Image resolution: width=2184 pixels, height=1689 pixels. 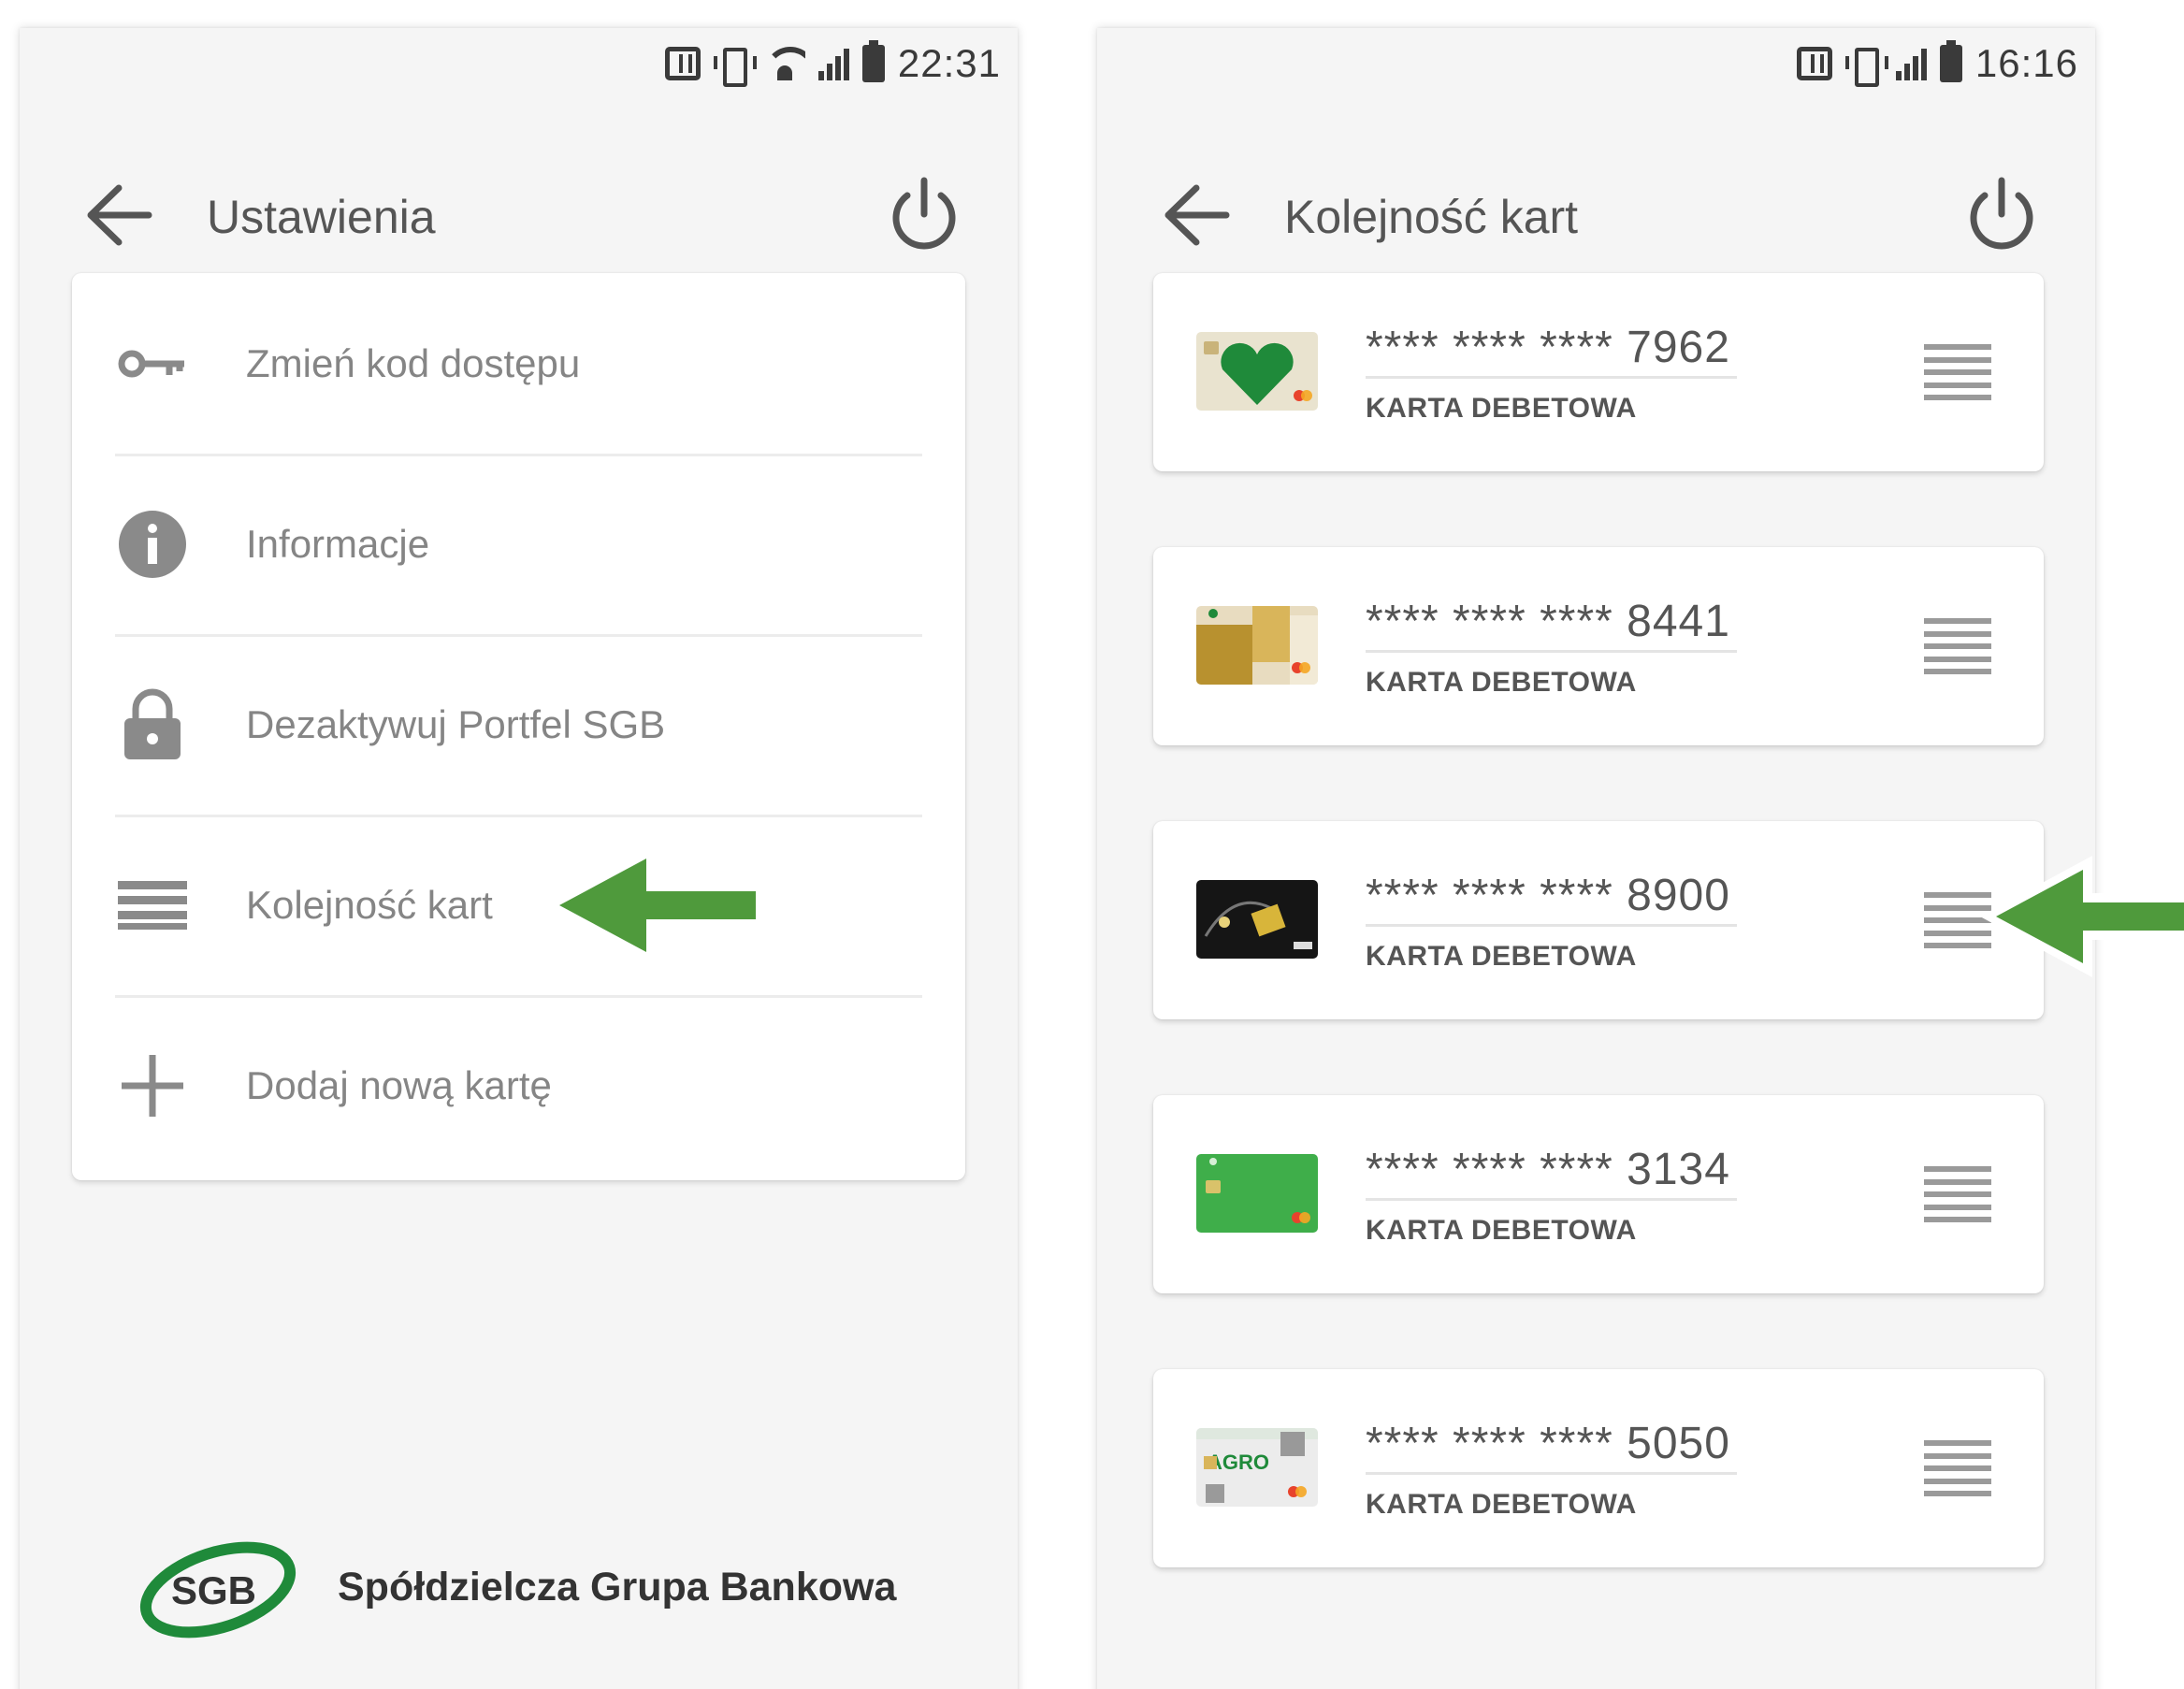 I want to click on wifi-icon, so click(x=784, y=63).